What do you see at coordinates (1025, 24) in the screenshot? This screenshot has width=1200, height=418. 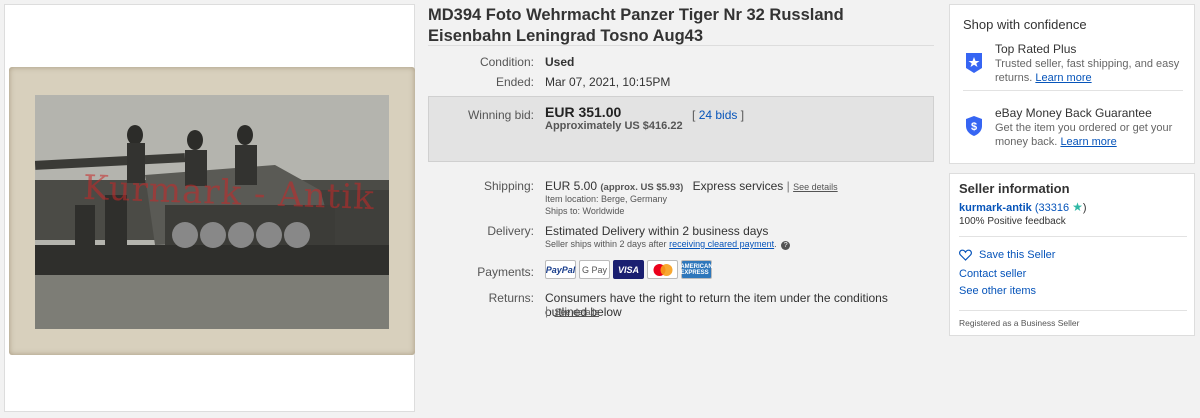 I see `confidence-title: Shop with confidence` at bounding box center [1025, 24].